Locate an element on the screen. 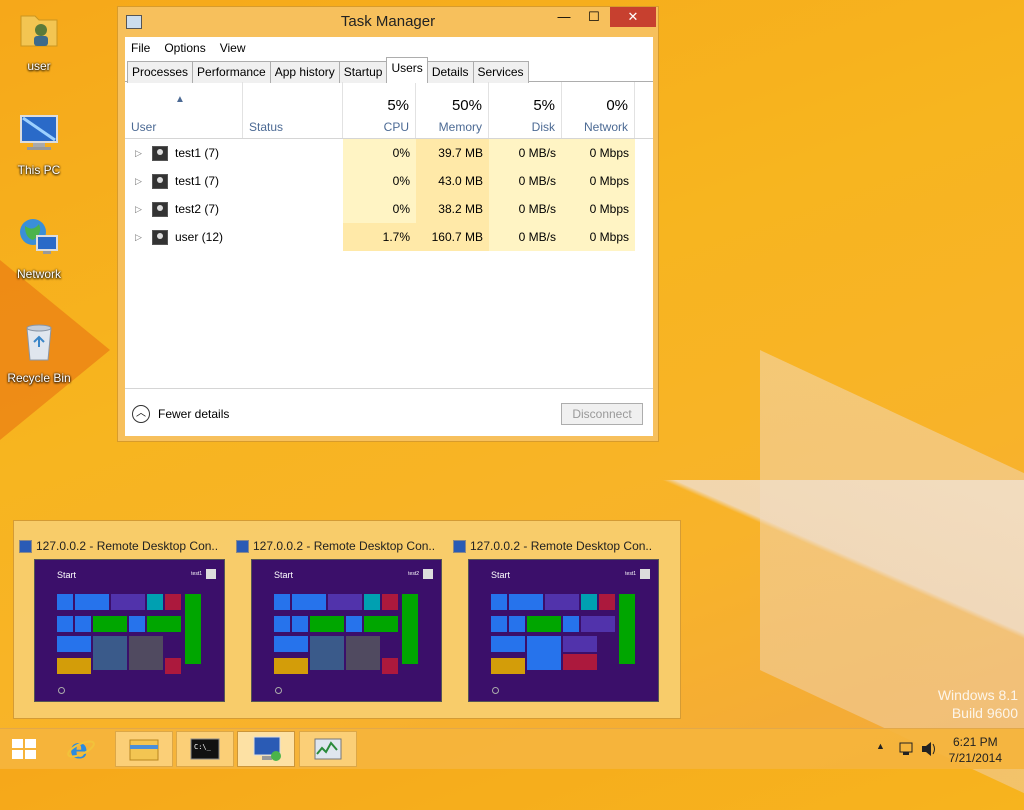  column-header-network: 0% Network is located at coordinates (598, 110).